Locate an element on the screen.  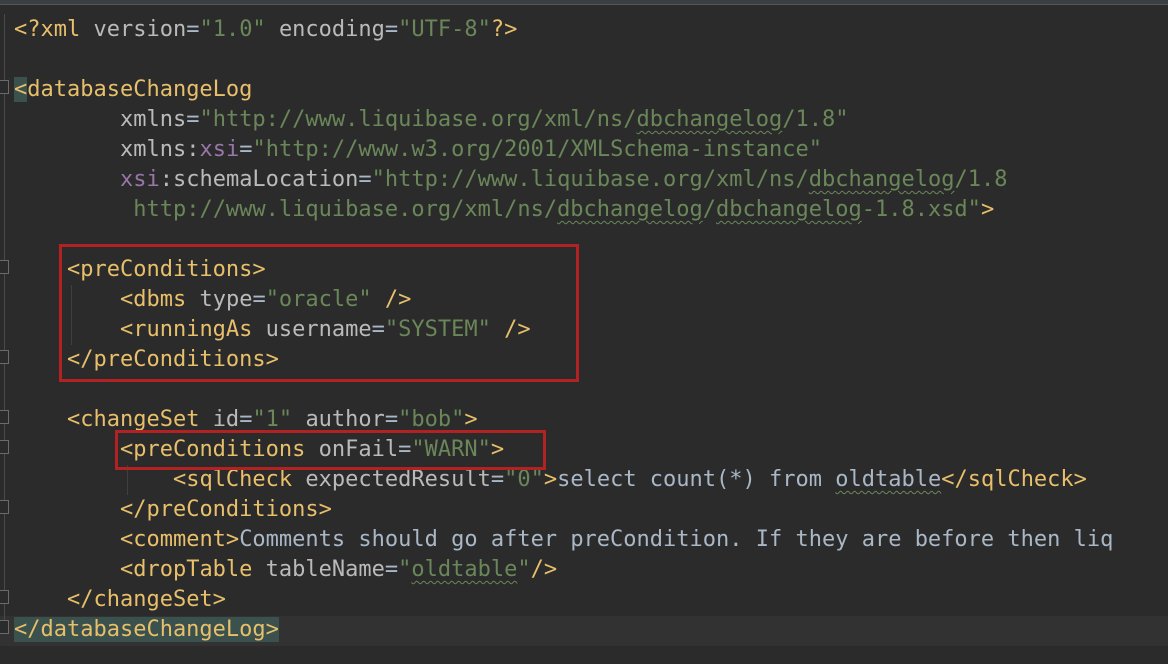
code-line: <?xml version="1.0" encoding="UTF-8"?> is located at coordinates (265, 30).